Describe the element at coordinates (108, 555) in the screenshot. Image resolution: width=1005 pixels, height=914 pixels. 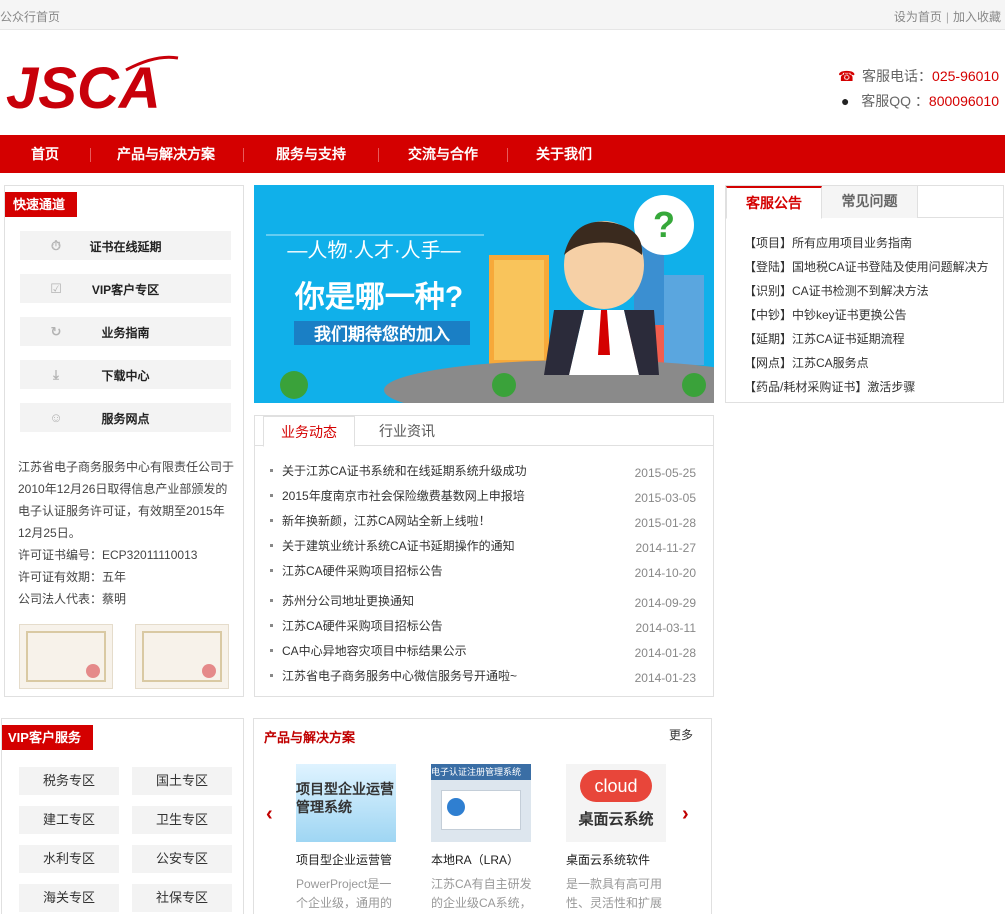
I see `license-number: 许可证书编号：ECP32011110013` at that location.